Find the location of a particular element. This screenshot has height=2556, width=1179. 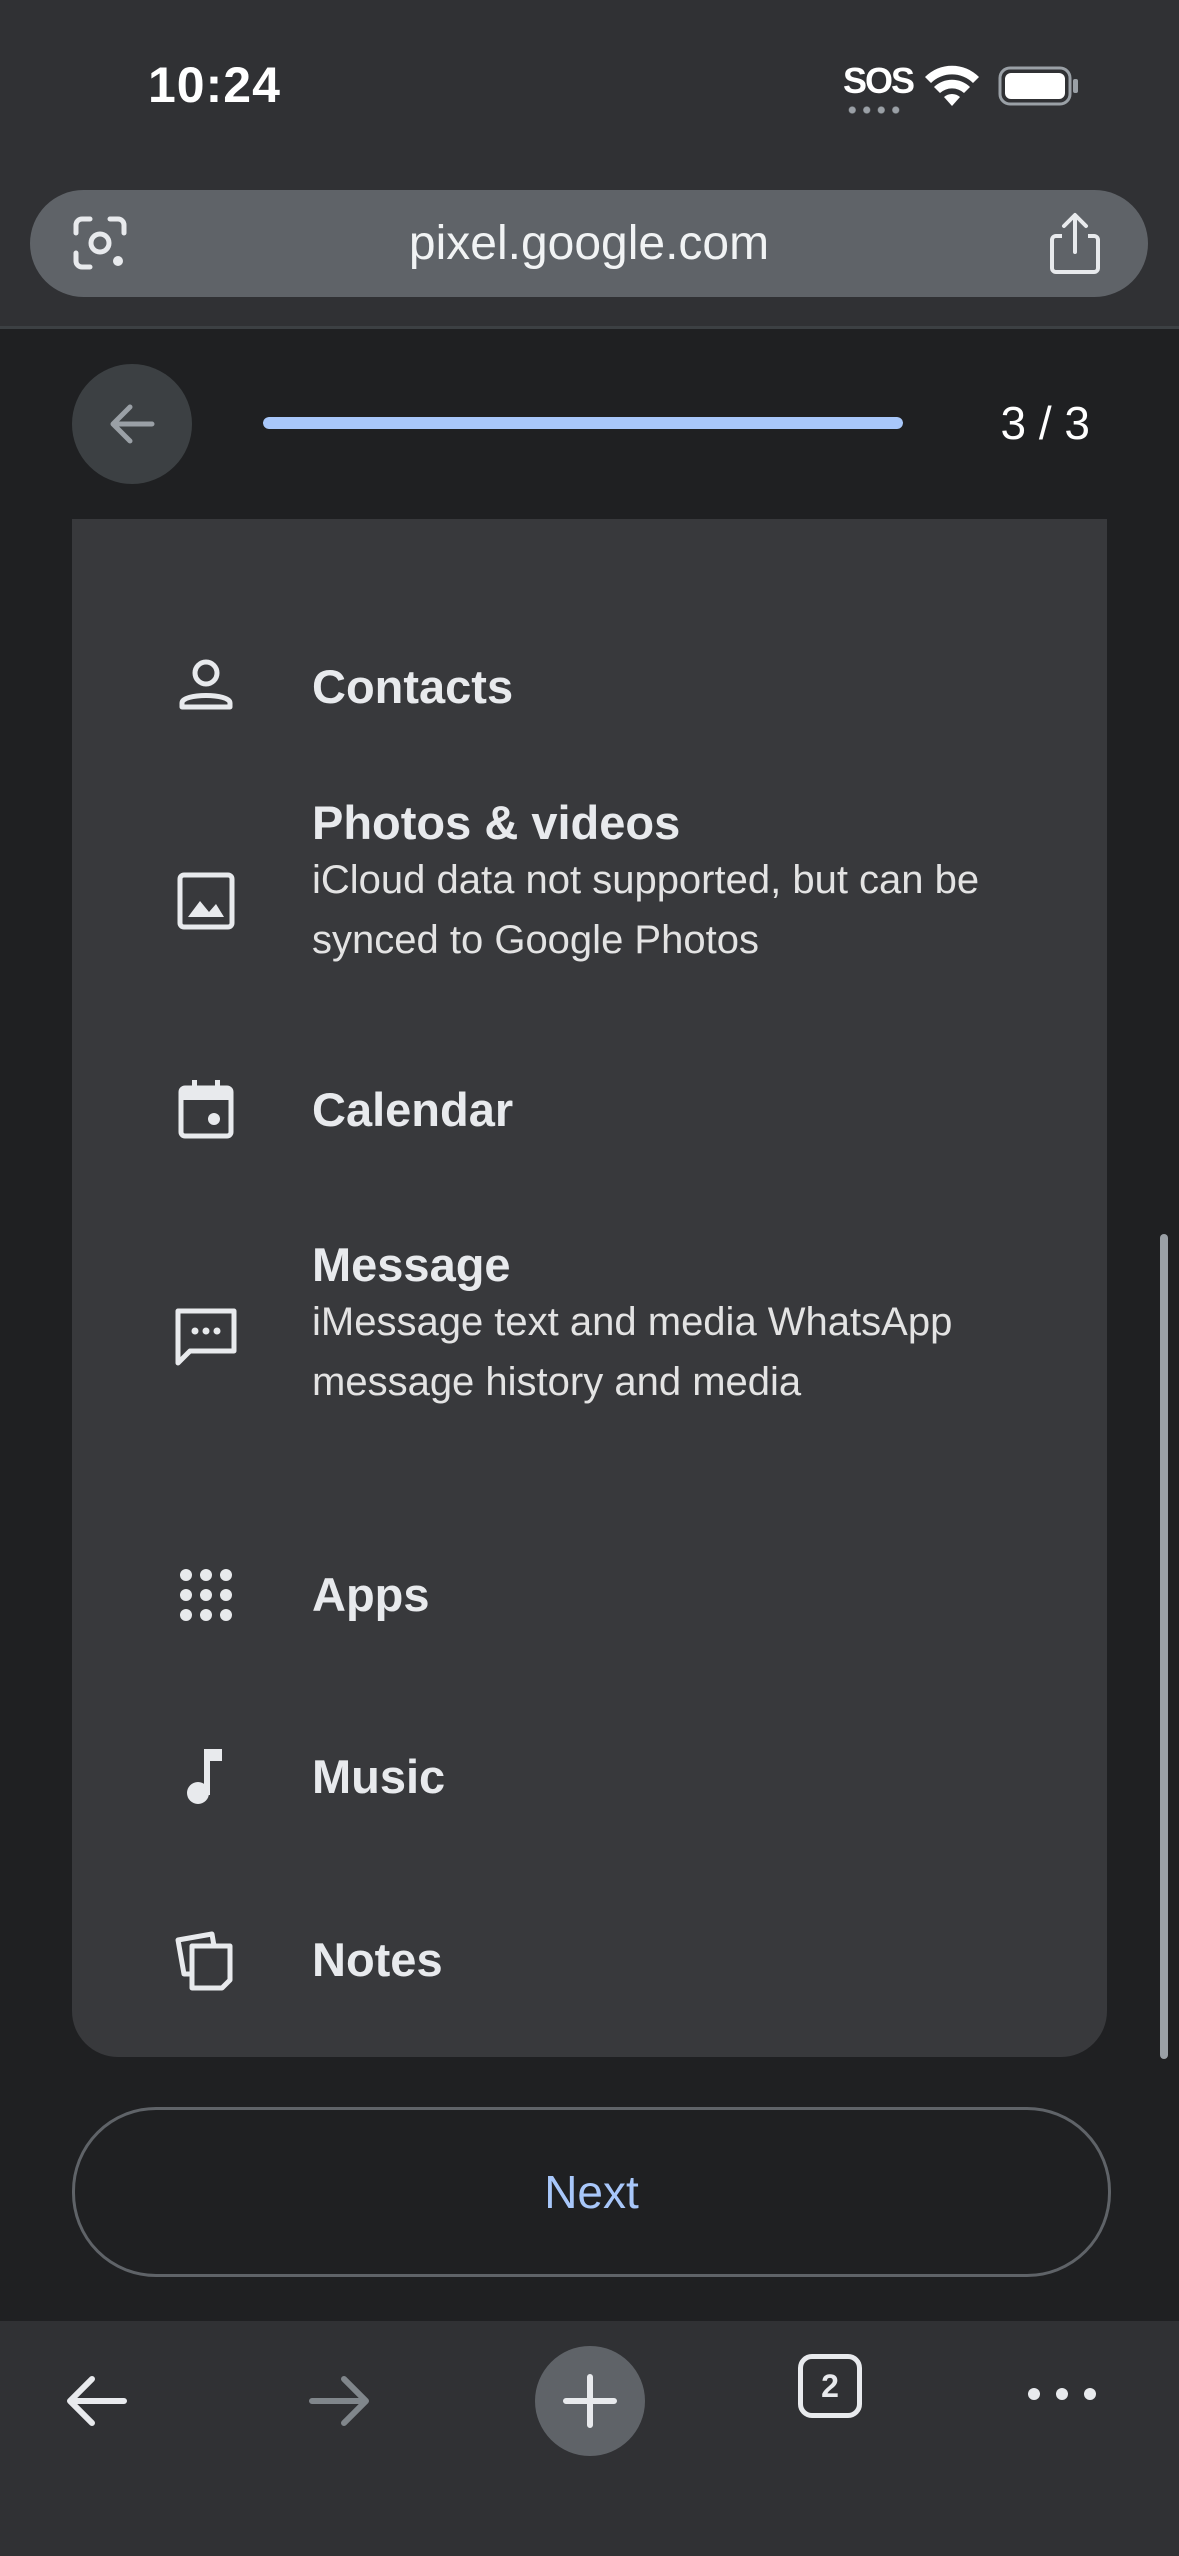

browser-chrome: 10:24 SOS pixel.google.com is located at coordinates (589, 163).